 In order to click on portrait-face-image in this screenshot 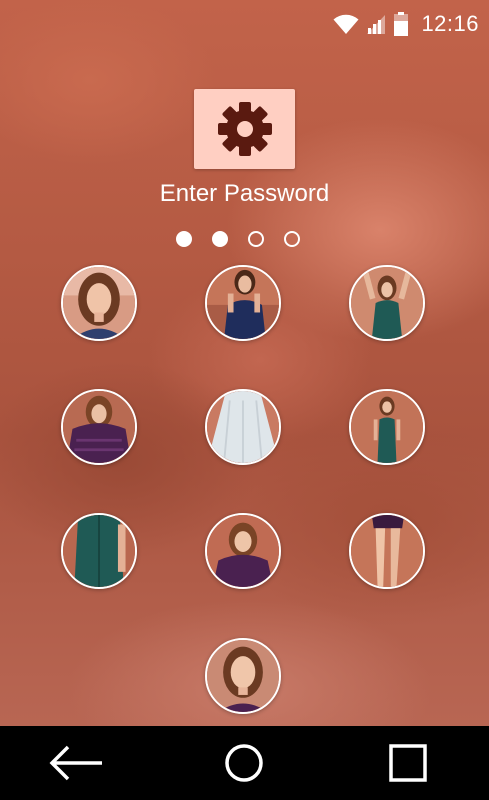, I will do `click(99, 303)`.